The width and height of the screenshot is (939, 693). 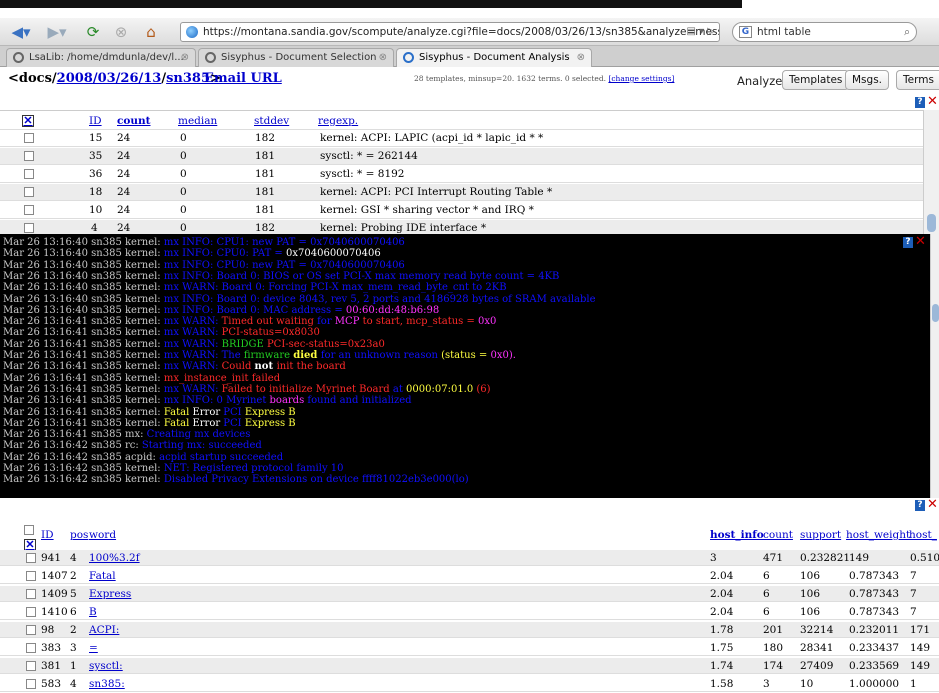 What do you see at coordinates (73, 666) in the screenshot?
I see `cell-pos: 1` at bounding box center [73, 666].